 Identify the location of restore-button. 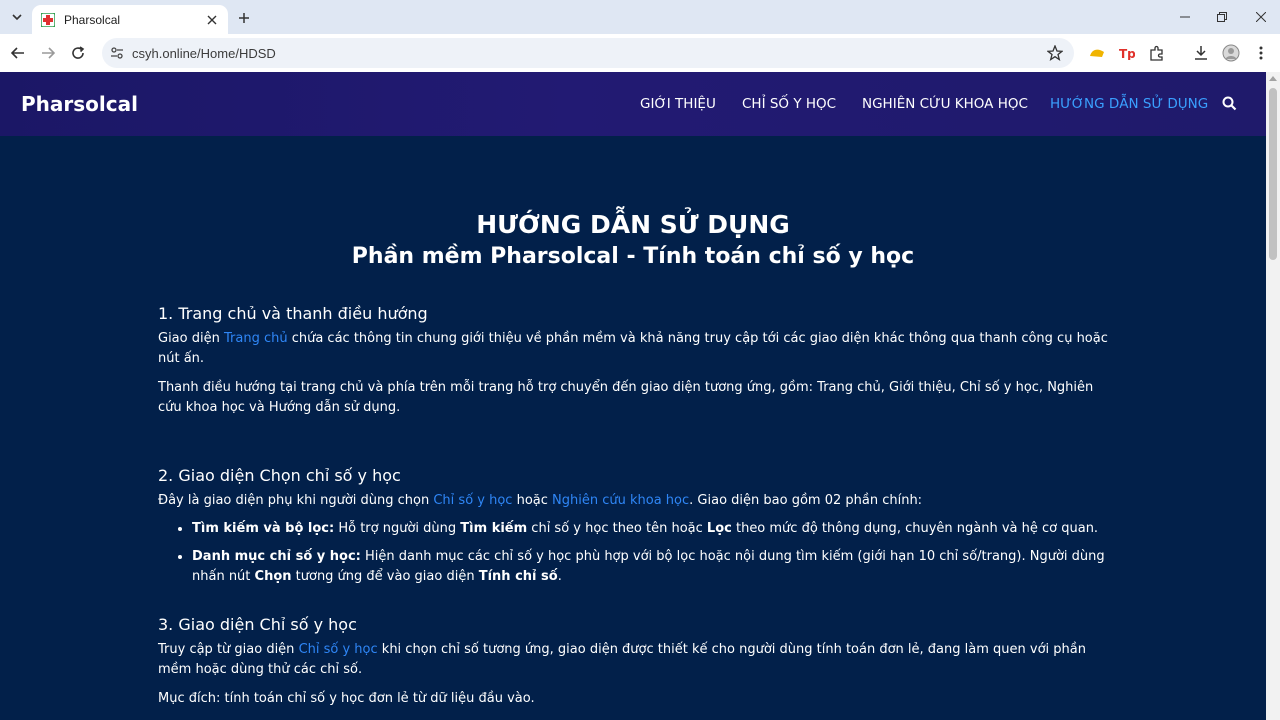
(1222, 17).